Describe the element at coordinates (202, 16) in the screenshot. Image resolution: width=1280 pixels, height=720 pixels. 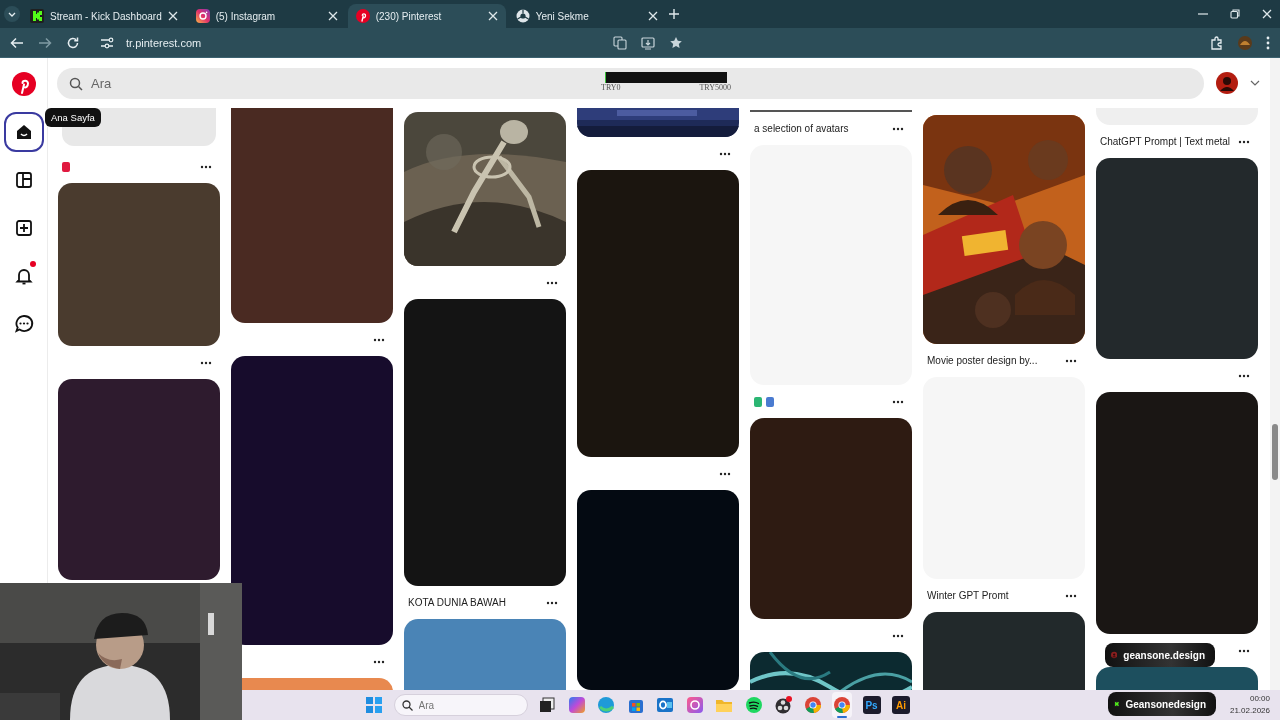
I see `camera-logo-icon` at that location.